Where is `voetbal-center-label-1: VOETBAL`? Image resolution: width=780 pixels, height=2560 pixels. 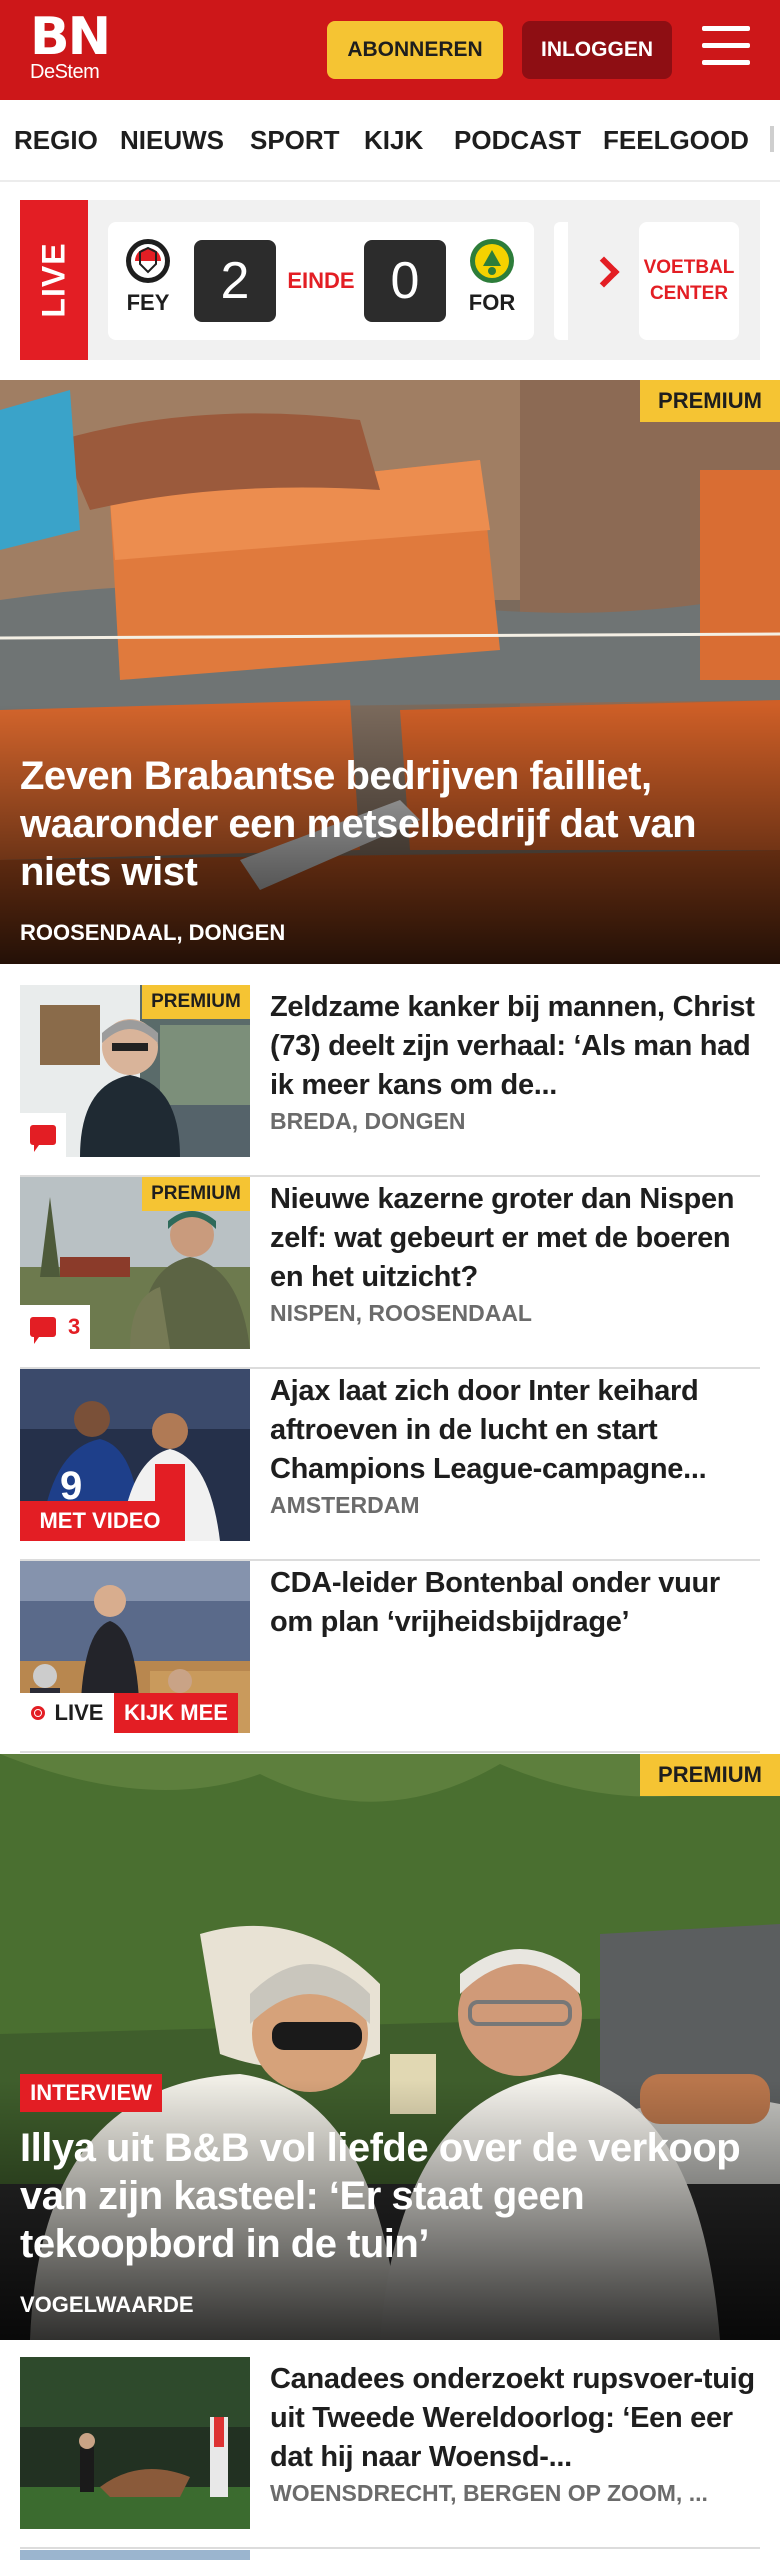 voetbal-center-label-1: VOETBAL is located at coordinates (689, 267).